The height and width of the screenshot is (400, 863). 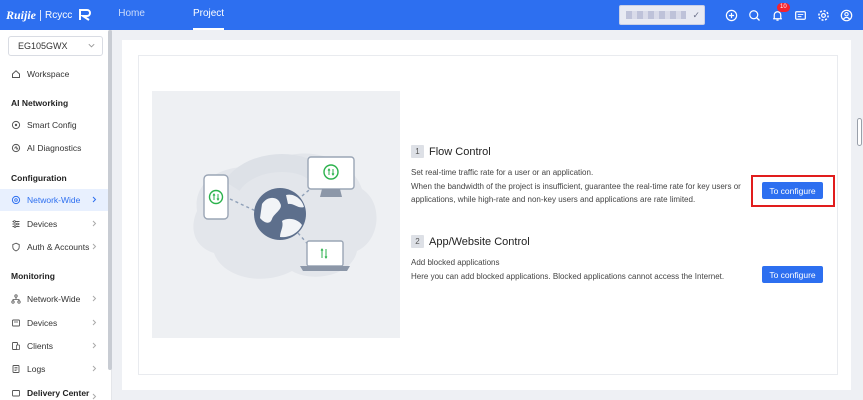 I want to click on network-wide-icon, so click(x=16, y=200).